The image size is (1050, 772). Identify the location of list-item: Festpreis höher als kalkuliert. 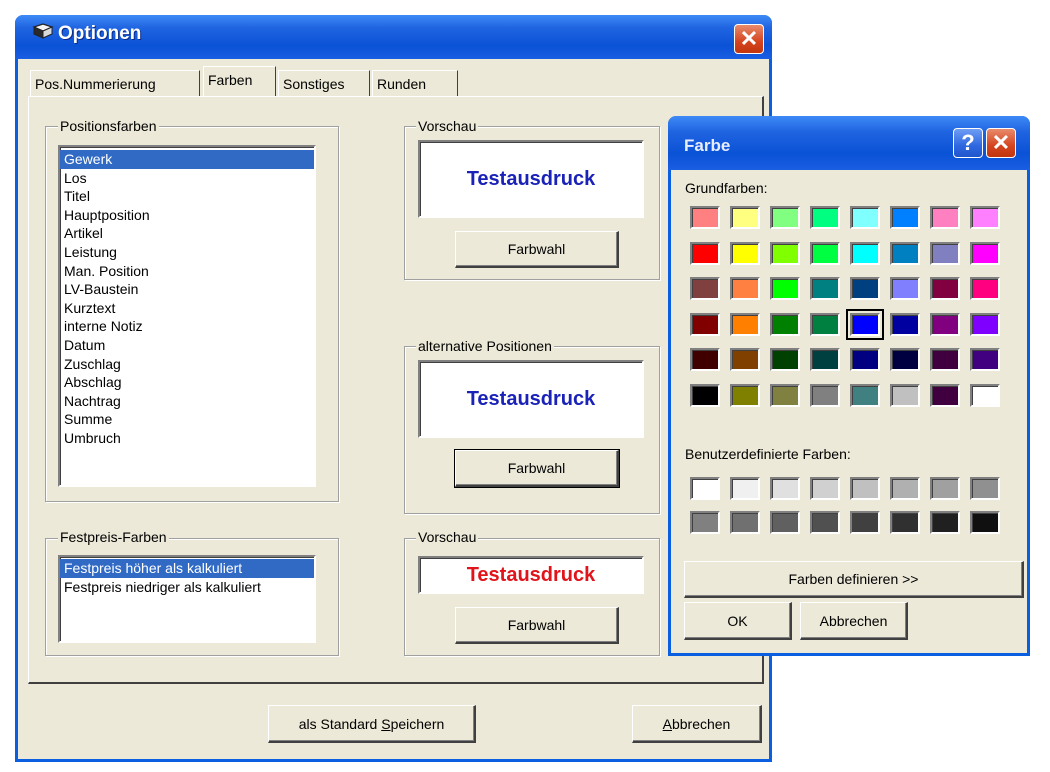
(187, 568).